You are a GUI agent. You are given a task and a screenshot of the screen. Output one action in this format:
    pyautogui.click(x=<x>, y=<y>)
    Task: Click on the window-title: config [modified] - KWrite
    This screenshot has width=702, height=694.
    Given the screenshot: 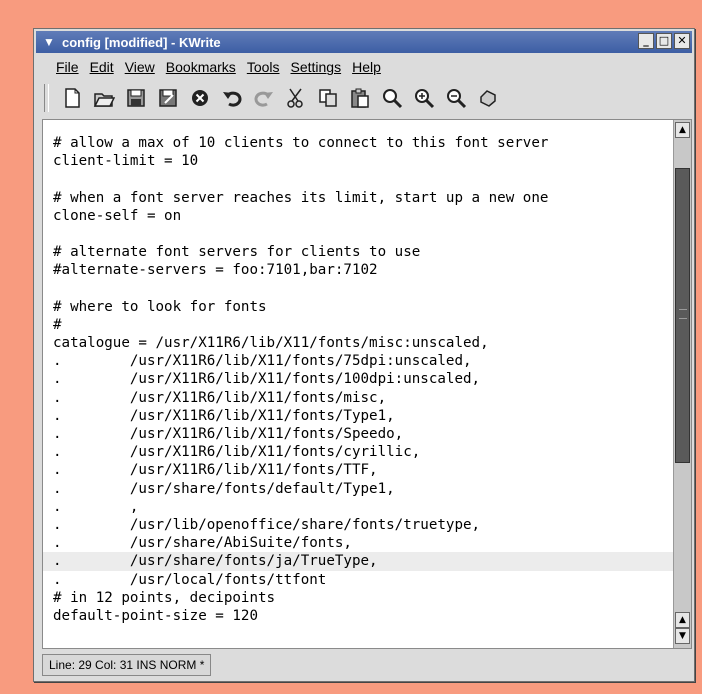 What is the action you would take?
    pyautogui.click(x=141, y=42)
    